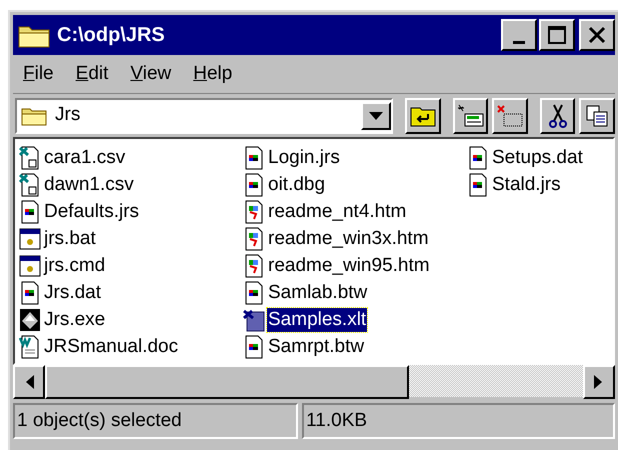  Describe the element at coordinates (337, 265) in the screenshot. I see `directory-entry: readme_win95.htm` at that location.